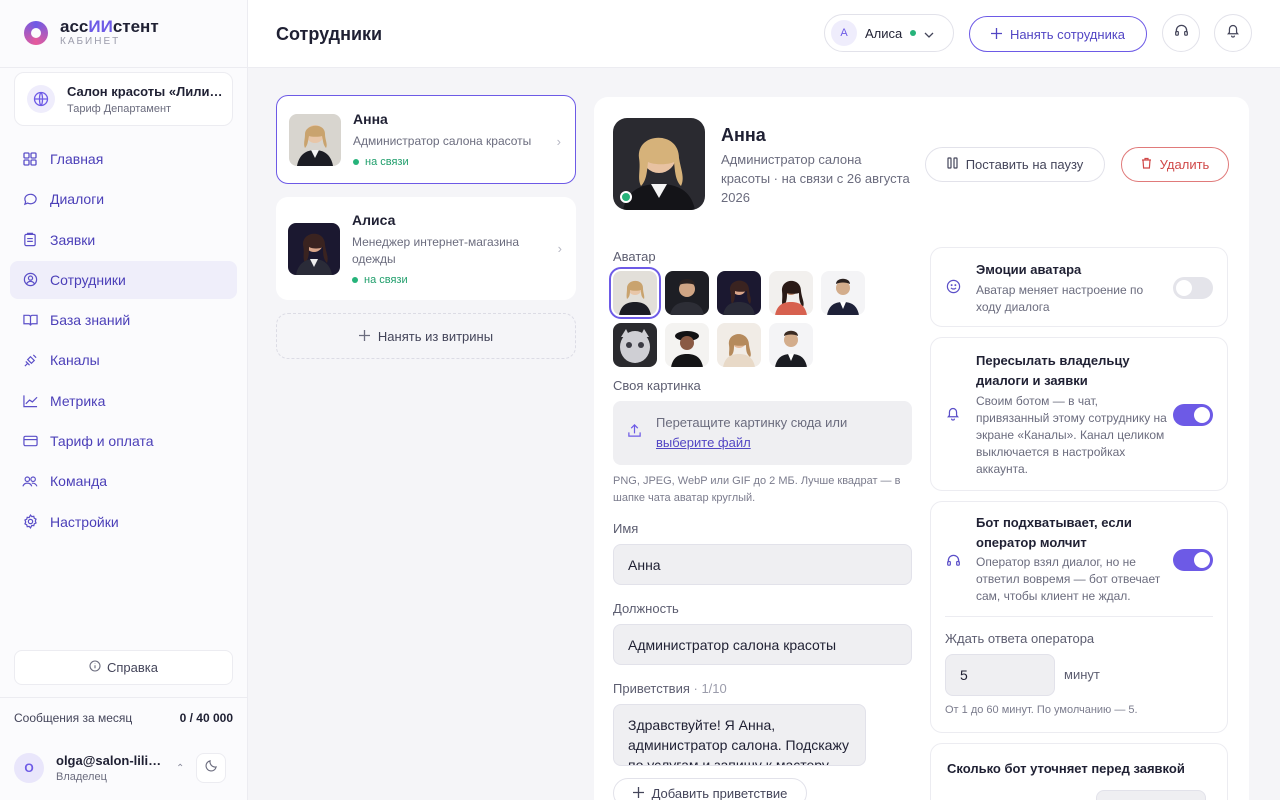 This screenshot has width=1280, height=800. I want to click on user-role: Владелец, so click(81, 777).